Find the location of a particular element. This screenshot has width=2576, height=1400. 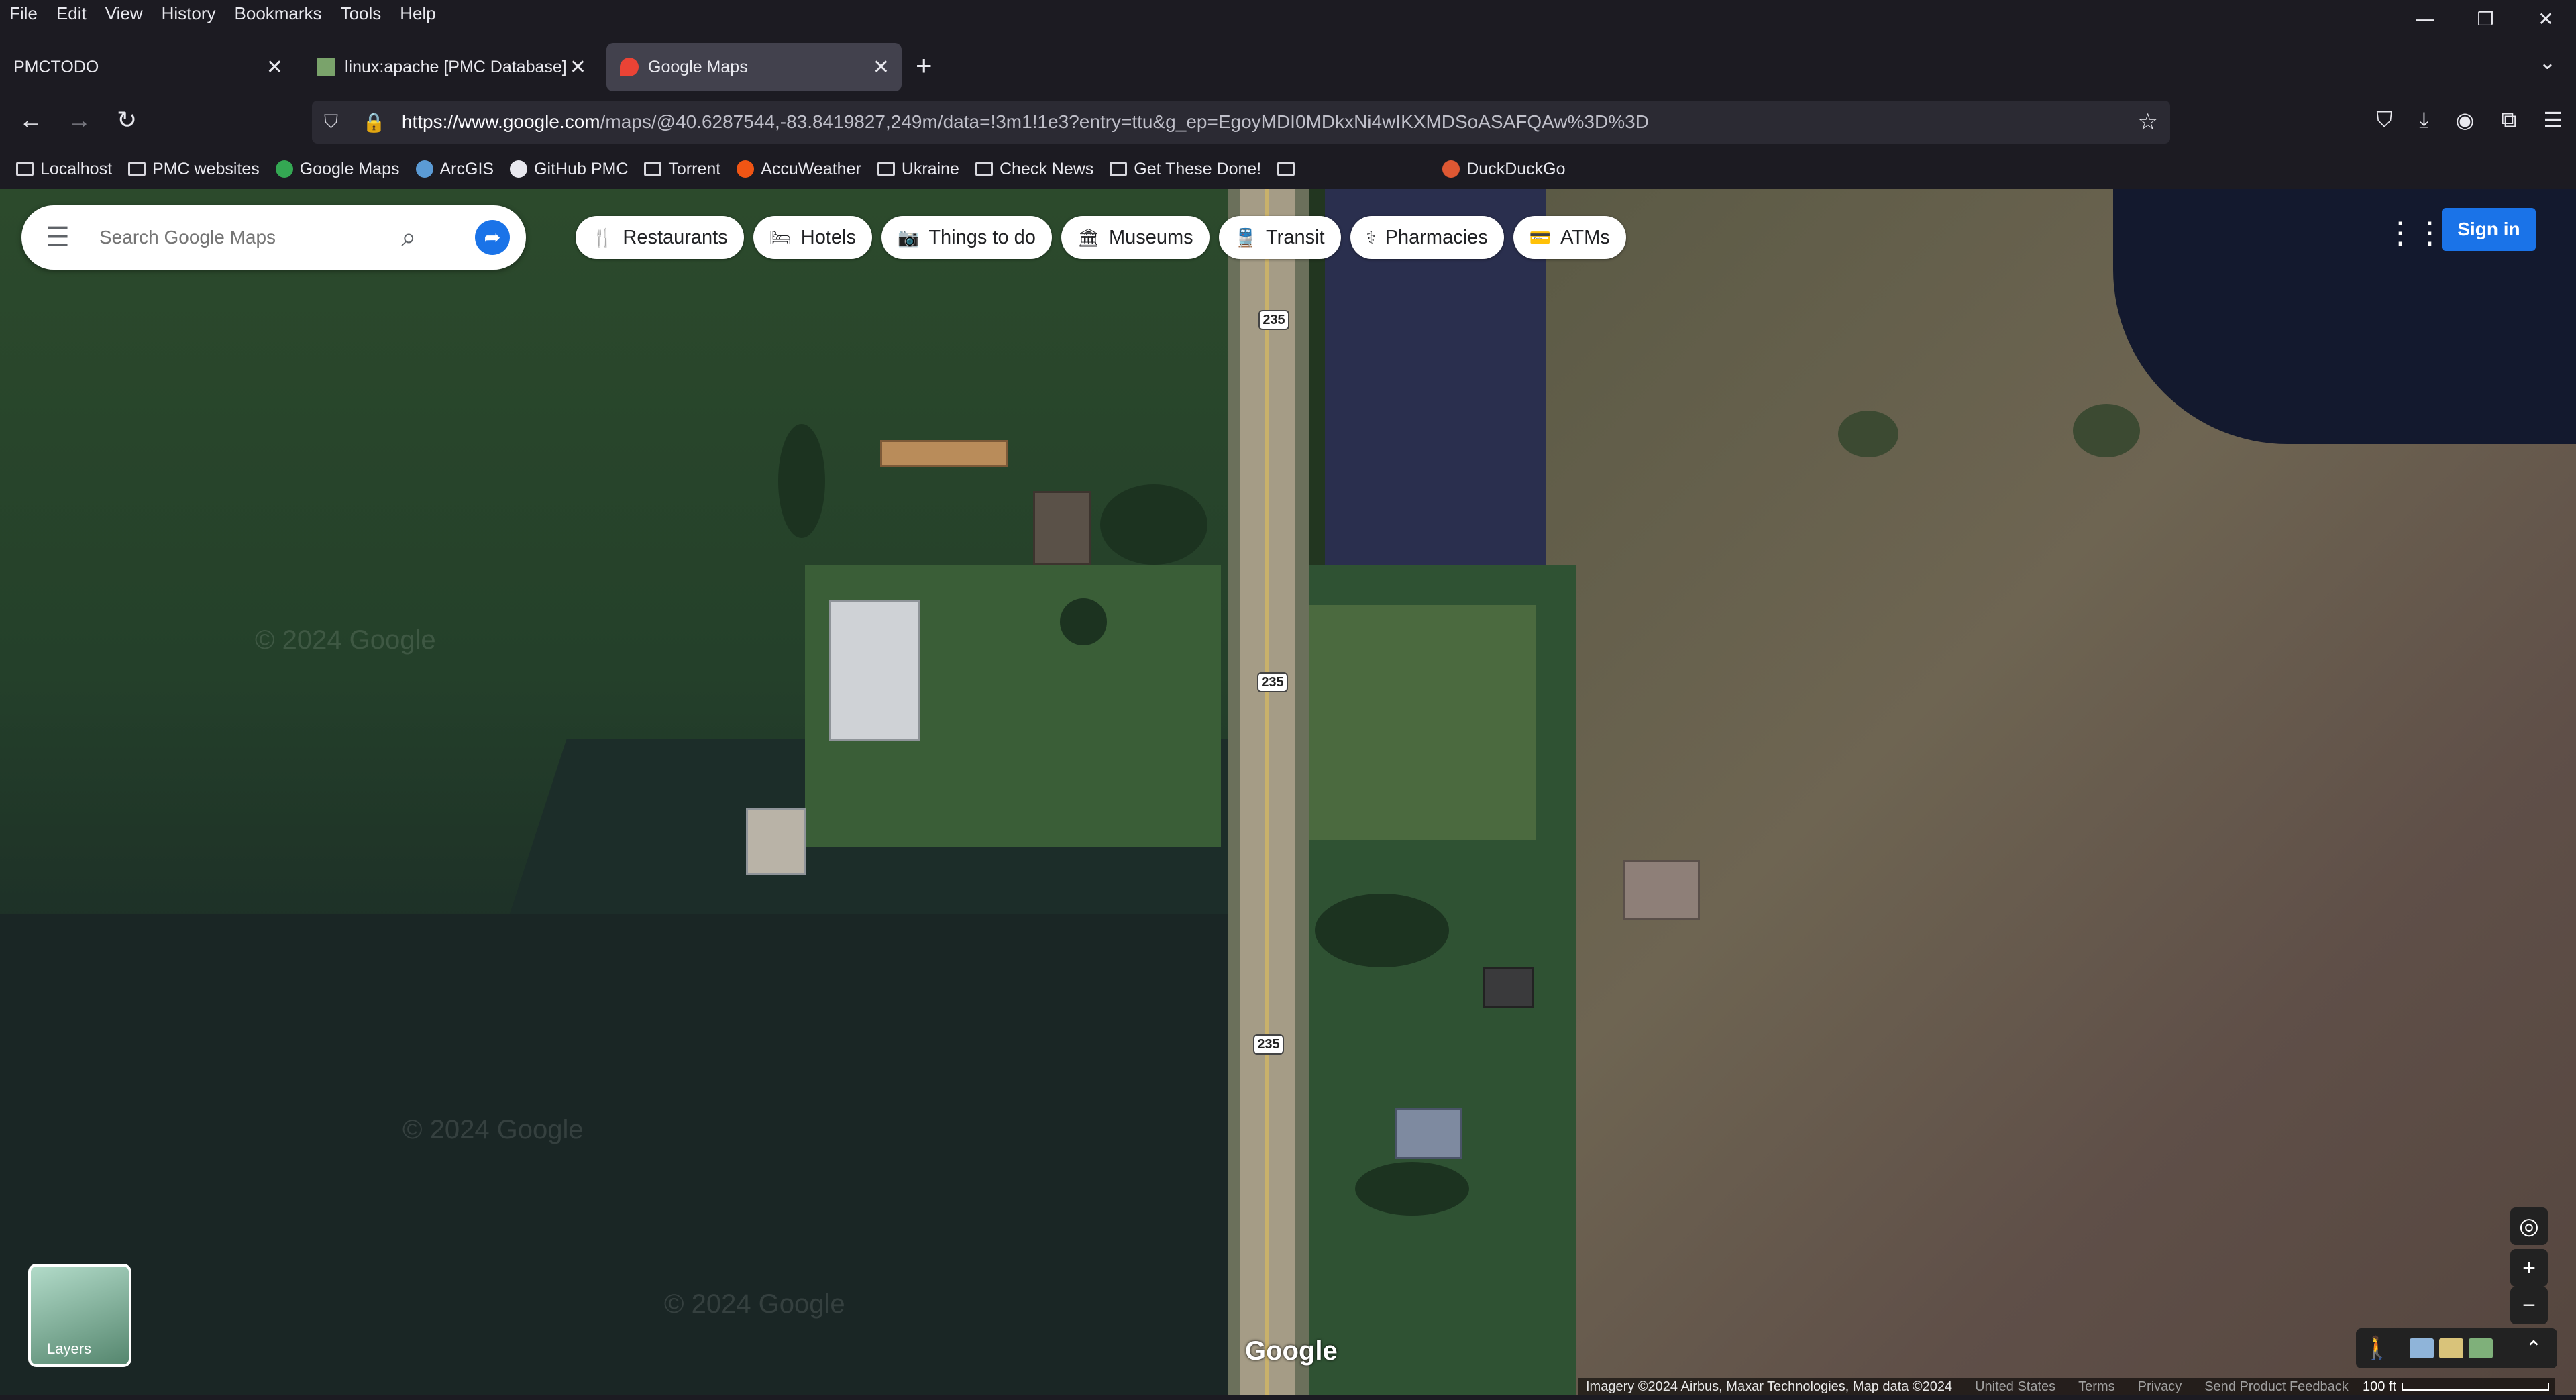

bookmark-pmc-websites: PMC websites is located at coordinates (194, 169).